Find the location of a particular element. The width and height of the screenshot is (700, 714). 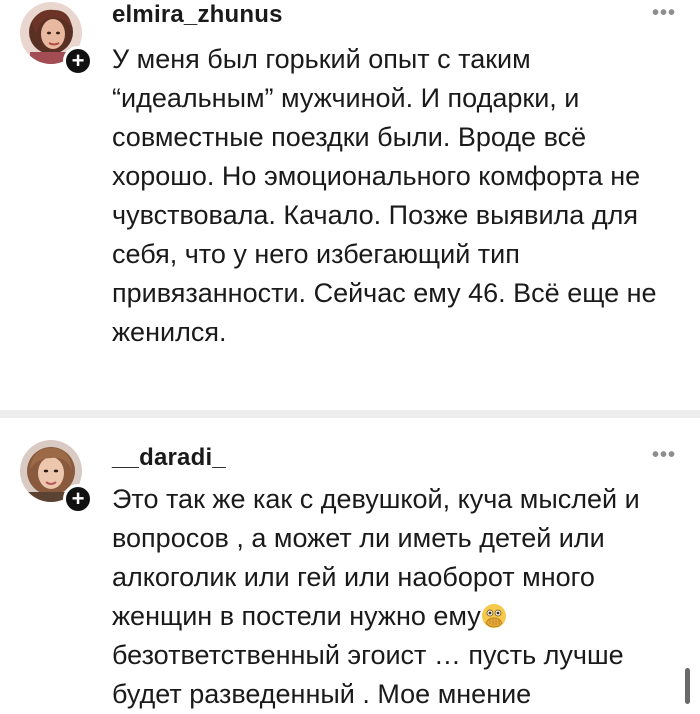

face-with-hand-over-mouth-icon is located at coordinates (493, 616).